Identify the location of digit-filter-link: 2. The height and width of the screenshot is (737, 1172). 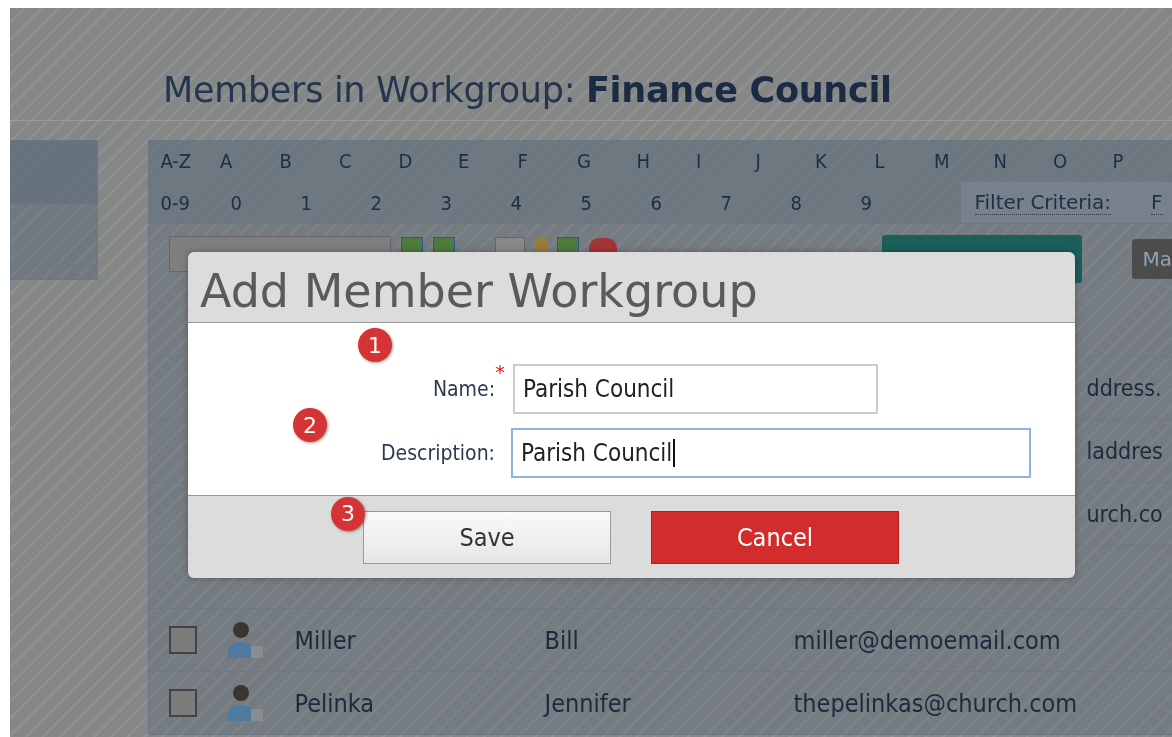
(405, 202).